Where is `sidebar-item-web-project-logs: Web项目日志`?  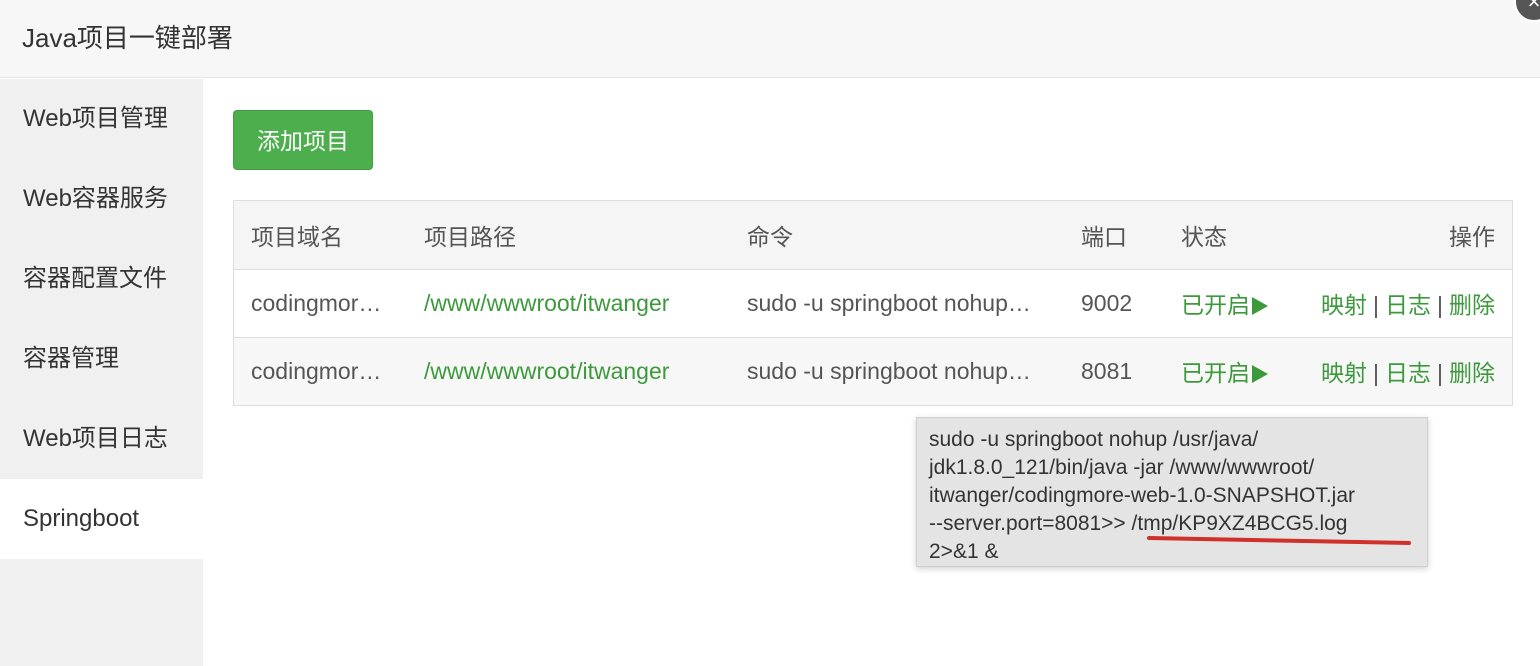 sidebar-item-web-project-logs: Web项目日志 is located at coordinates (101, 439).